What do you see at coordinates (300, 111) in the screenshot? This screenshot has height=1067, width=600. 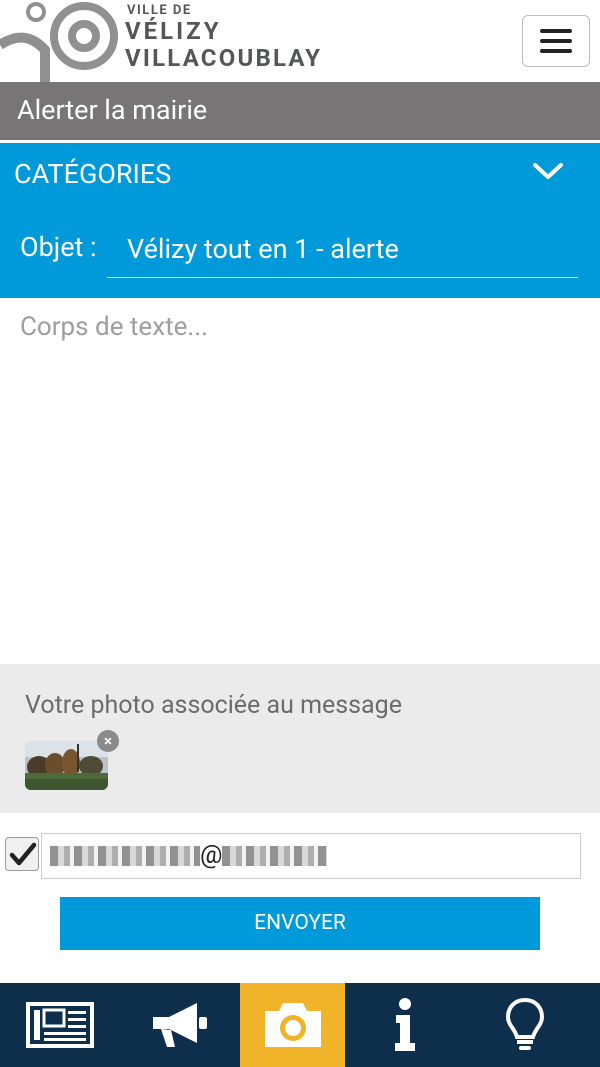 I see `page-title: Alerter la mairie` at bounding box center [300, 111].